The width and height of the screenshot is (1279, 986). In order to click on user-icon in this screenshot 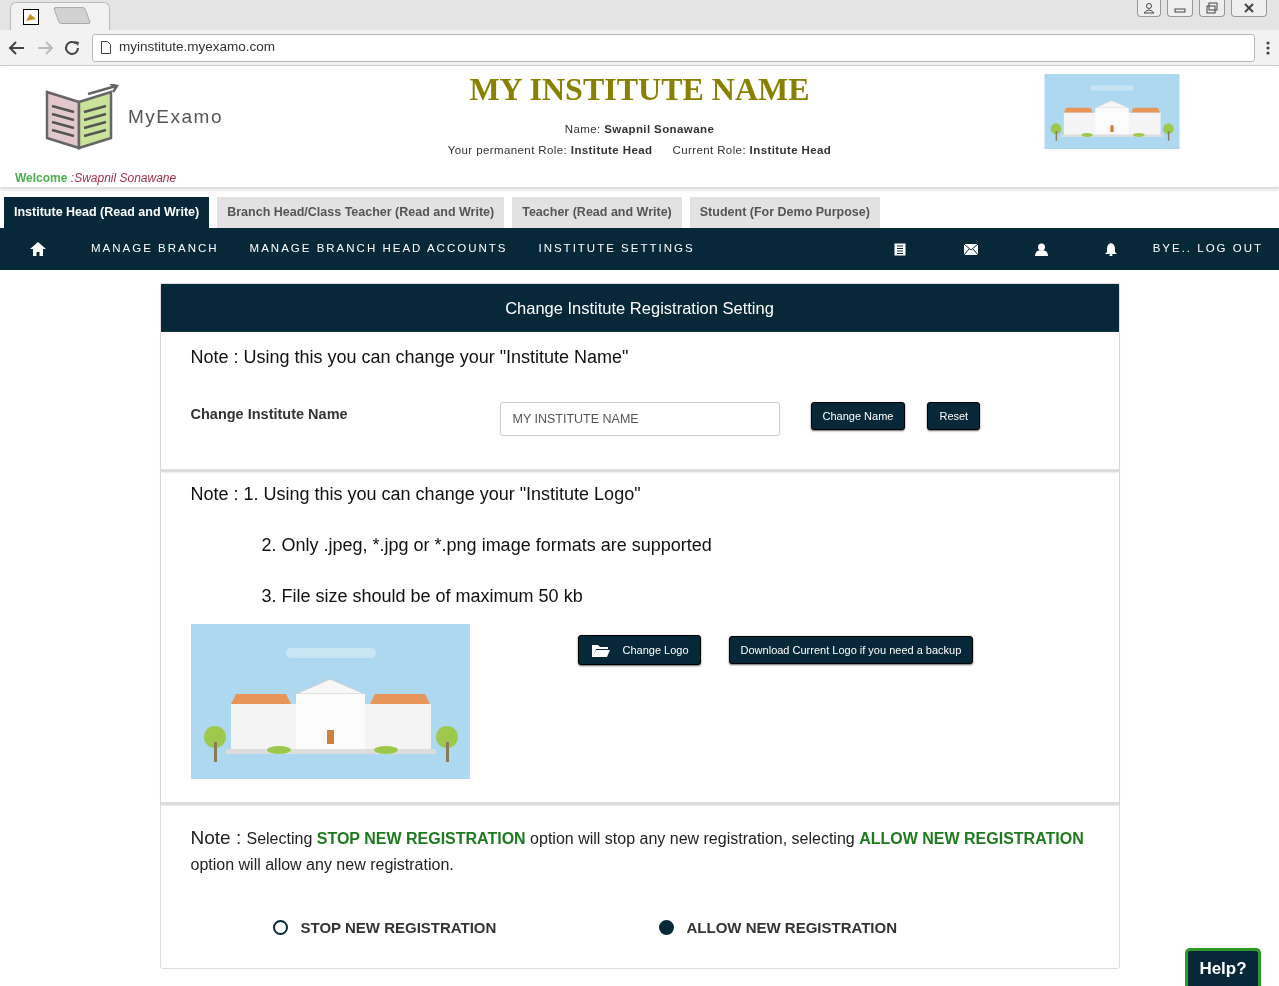, I will do `click(1041, 249)`.